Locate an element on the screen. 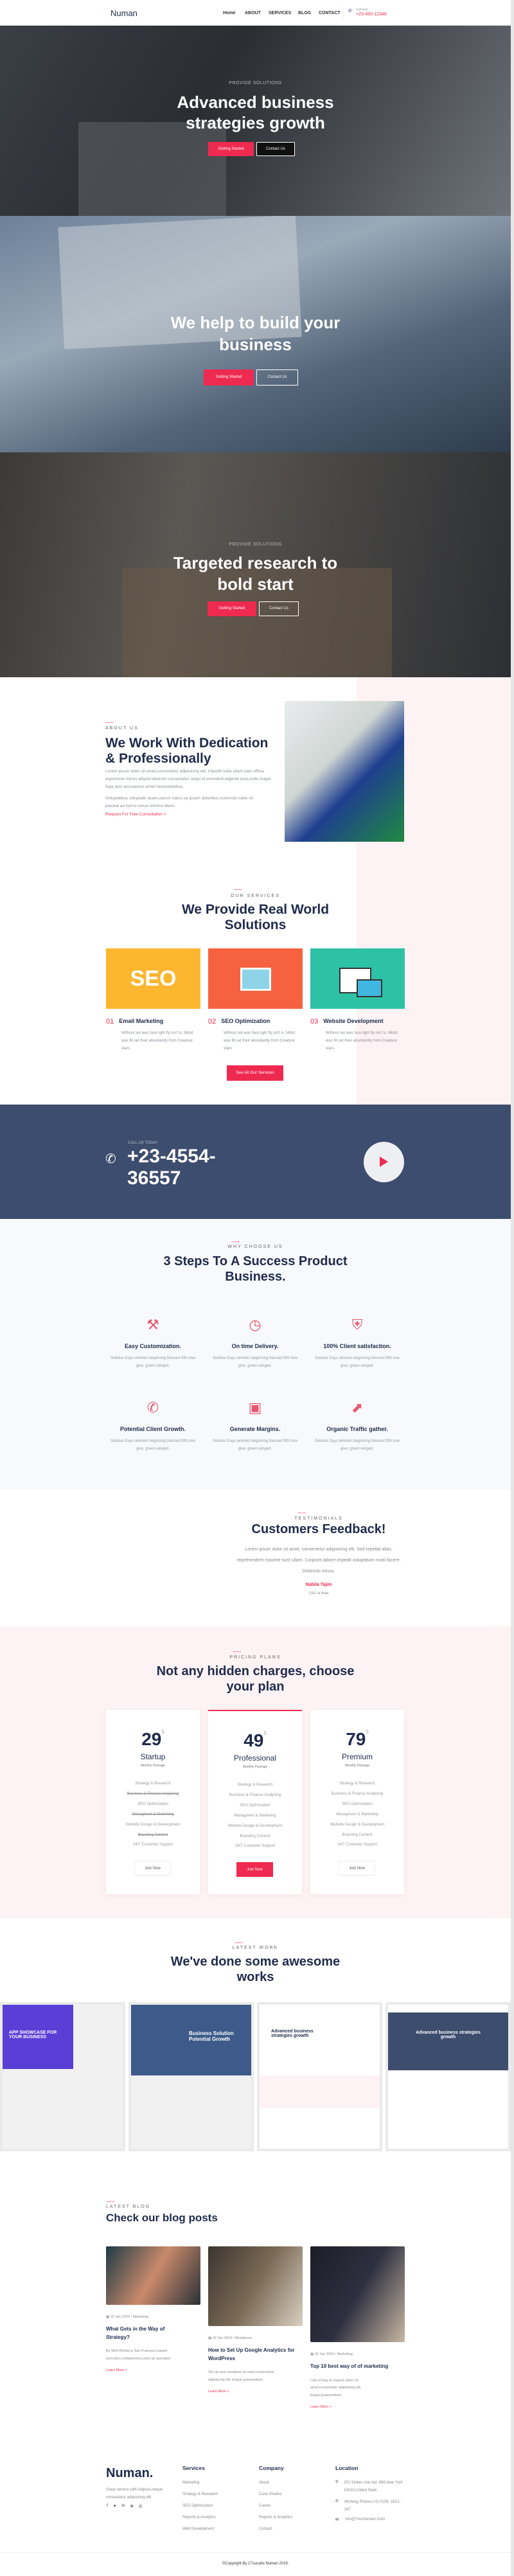 This screenshot has height=2576, width=514. nav-services: SERVICES is located at coordinates (280, 13).